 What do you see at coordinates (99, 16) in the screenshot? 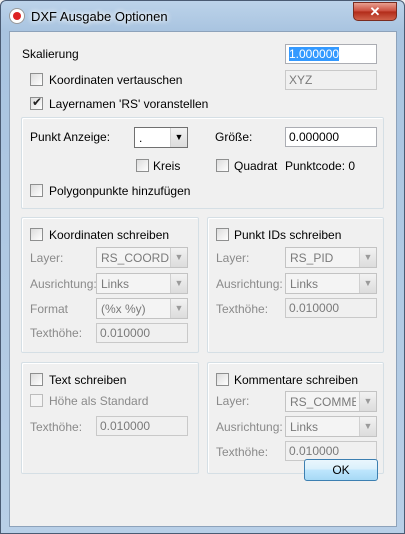
I see `window-title: DXF Ausgabe Optionen` at bounding box center [99, 16].